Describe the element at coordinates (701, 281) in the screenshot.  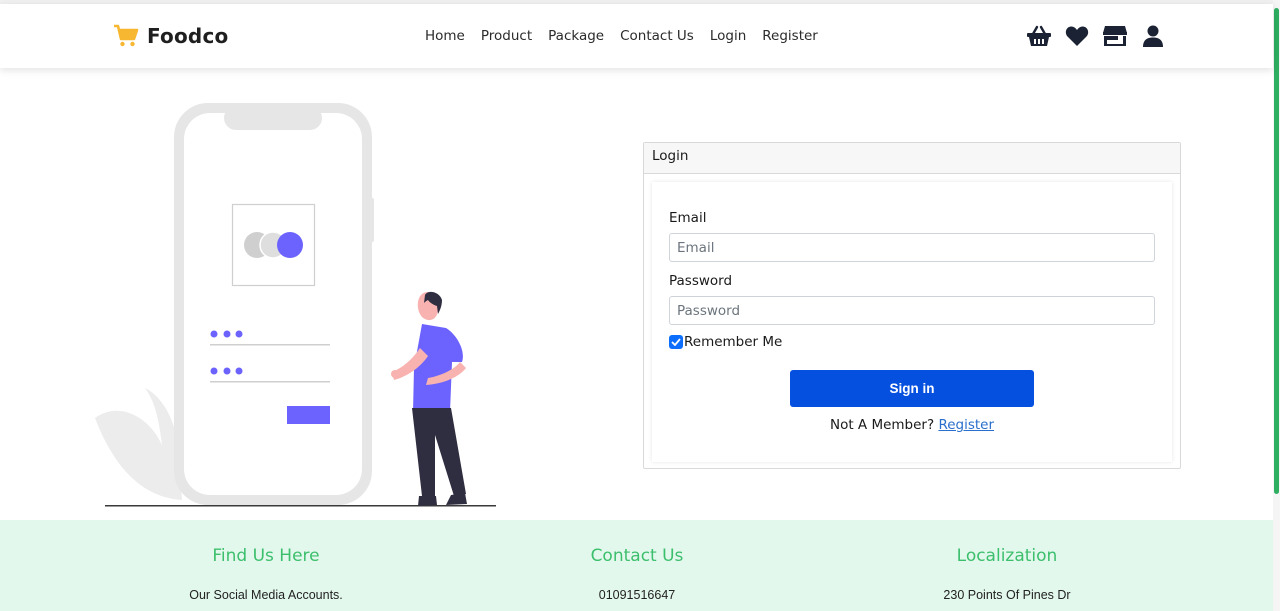
I see `password-label: Password` at that location.